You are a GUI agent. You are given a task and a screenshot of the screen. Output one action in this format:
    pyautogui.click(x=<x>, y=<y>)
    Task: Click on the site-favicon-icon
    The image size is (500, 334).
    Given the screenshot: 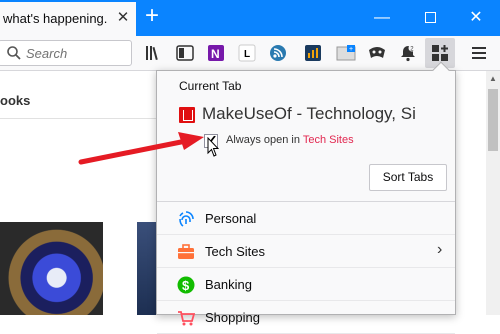 What is the action you would take?
    pyautogui.click(x=187, y=115)
    